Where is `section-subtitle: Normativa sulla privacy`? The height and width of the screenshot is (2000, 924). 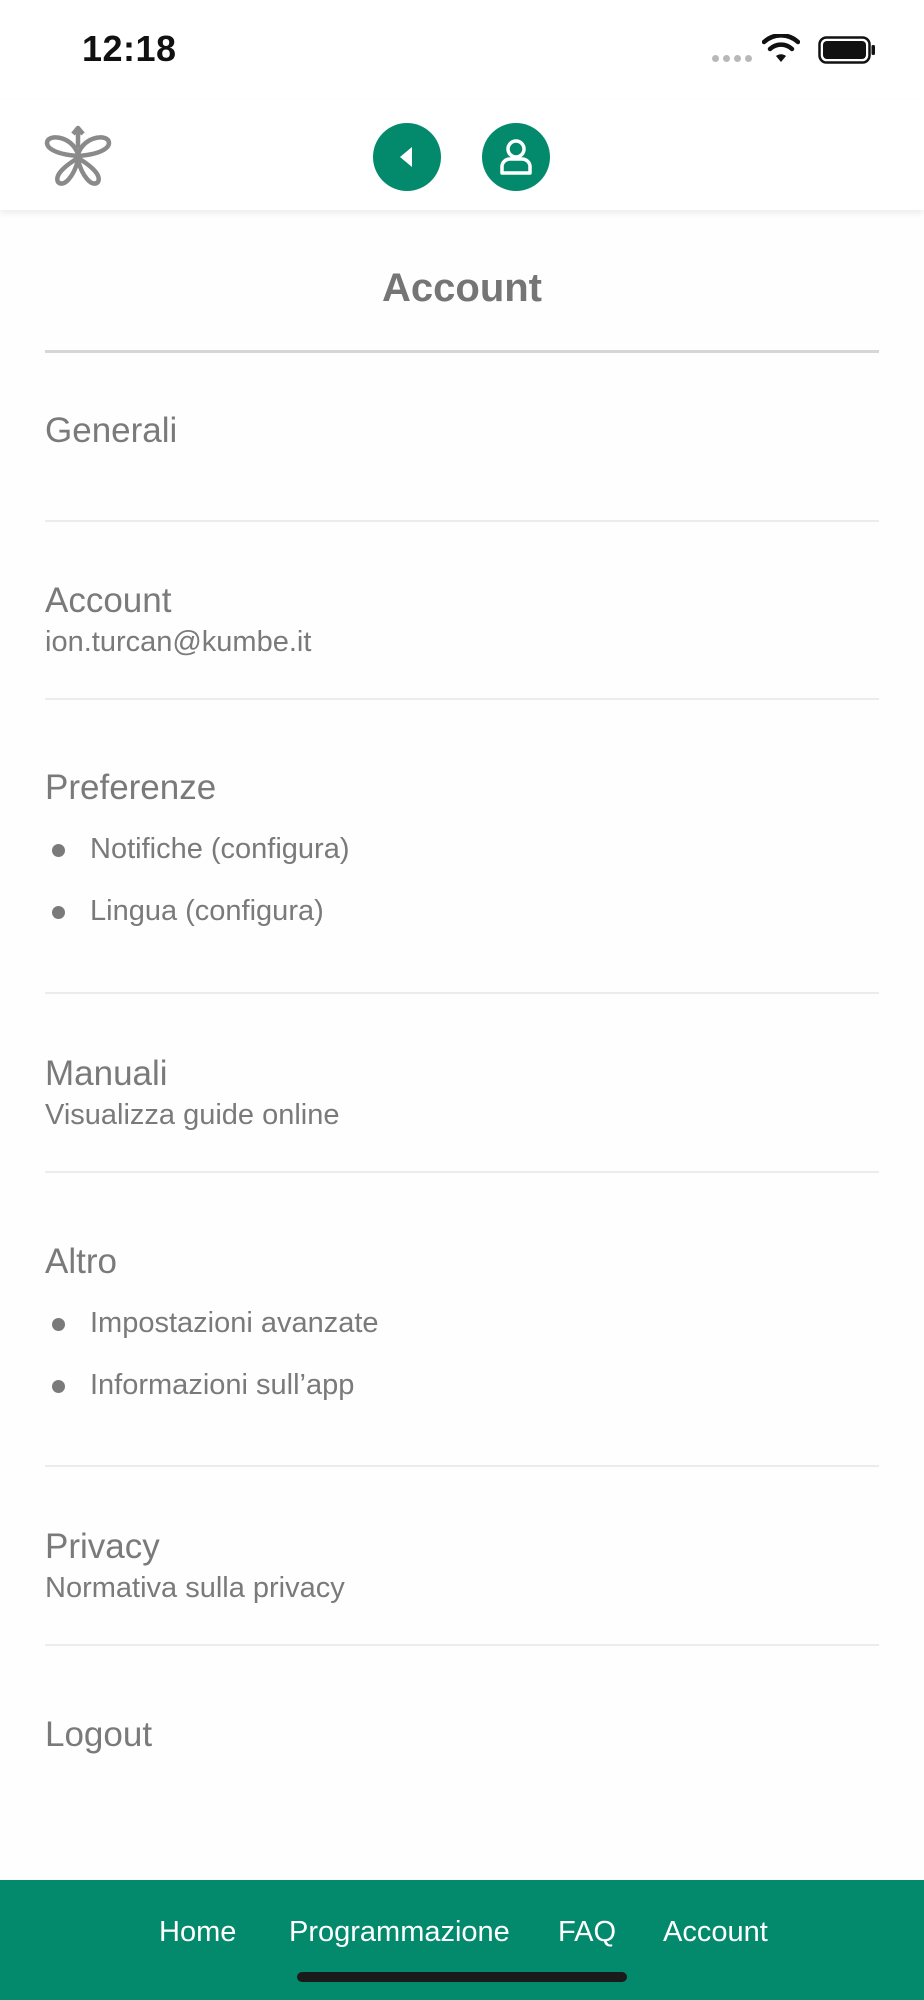 section-subtitle: Normativa sulla privacy is located at coordinates (195, 1588).